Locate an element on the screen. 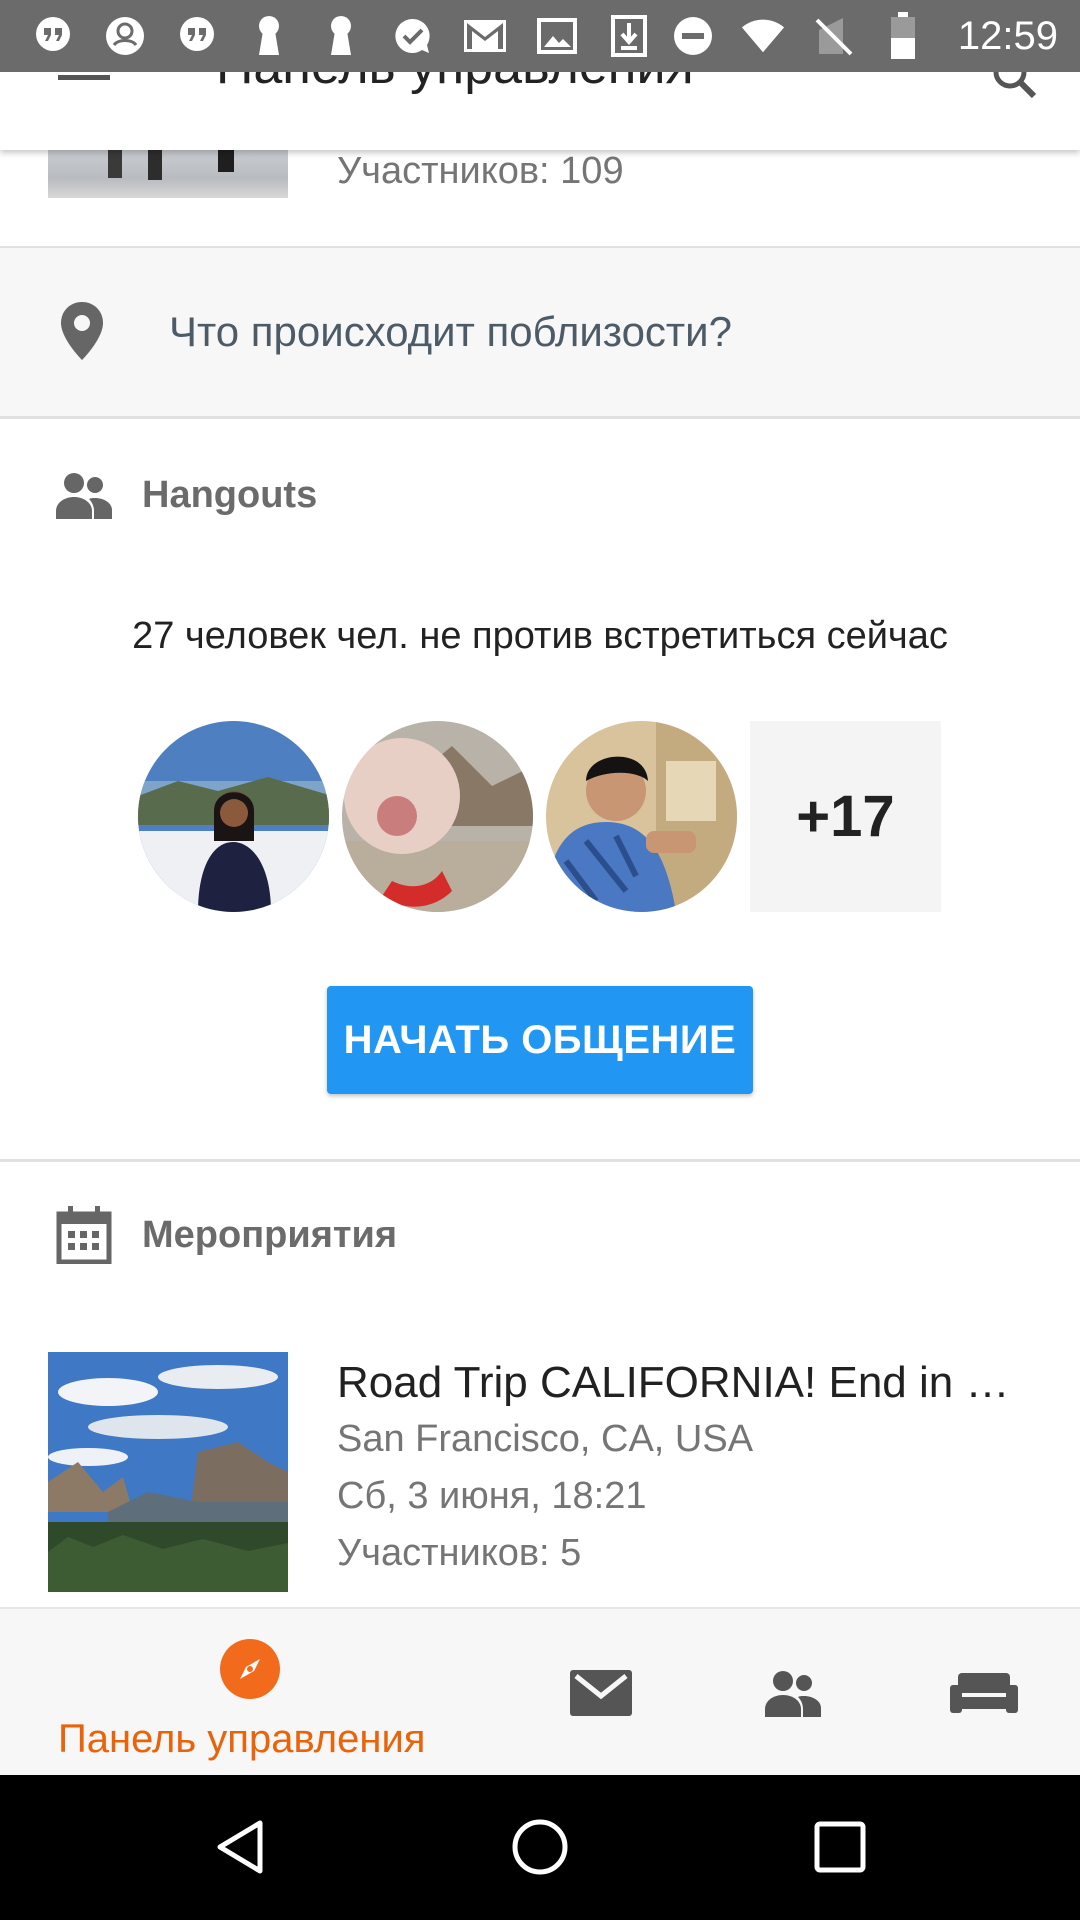 The image size is (1080, 1920). search-icon is located at coordinates (1015, 87).